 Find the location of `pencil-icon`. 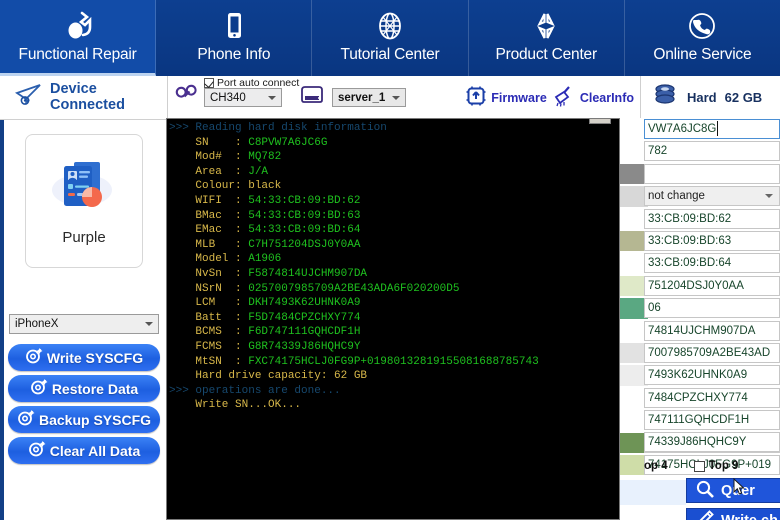

pencil-icon is located at coordinates (705, 514).